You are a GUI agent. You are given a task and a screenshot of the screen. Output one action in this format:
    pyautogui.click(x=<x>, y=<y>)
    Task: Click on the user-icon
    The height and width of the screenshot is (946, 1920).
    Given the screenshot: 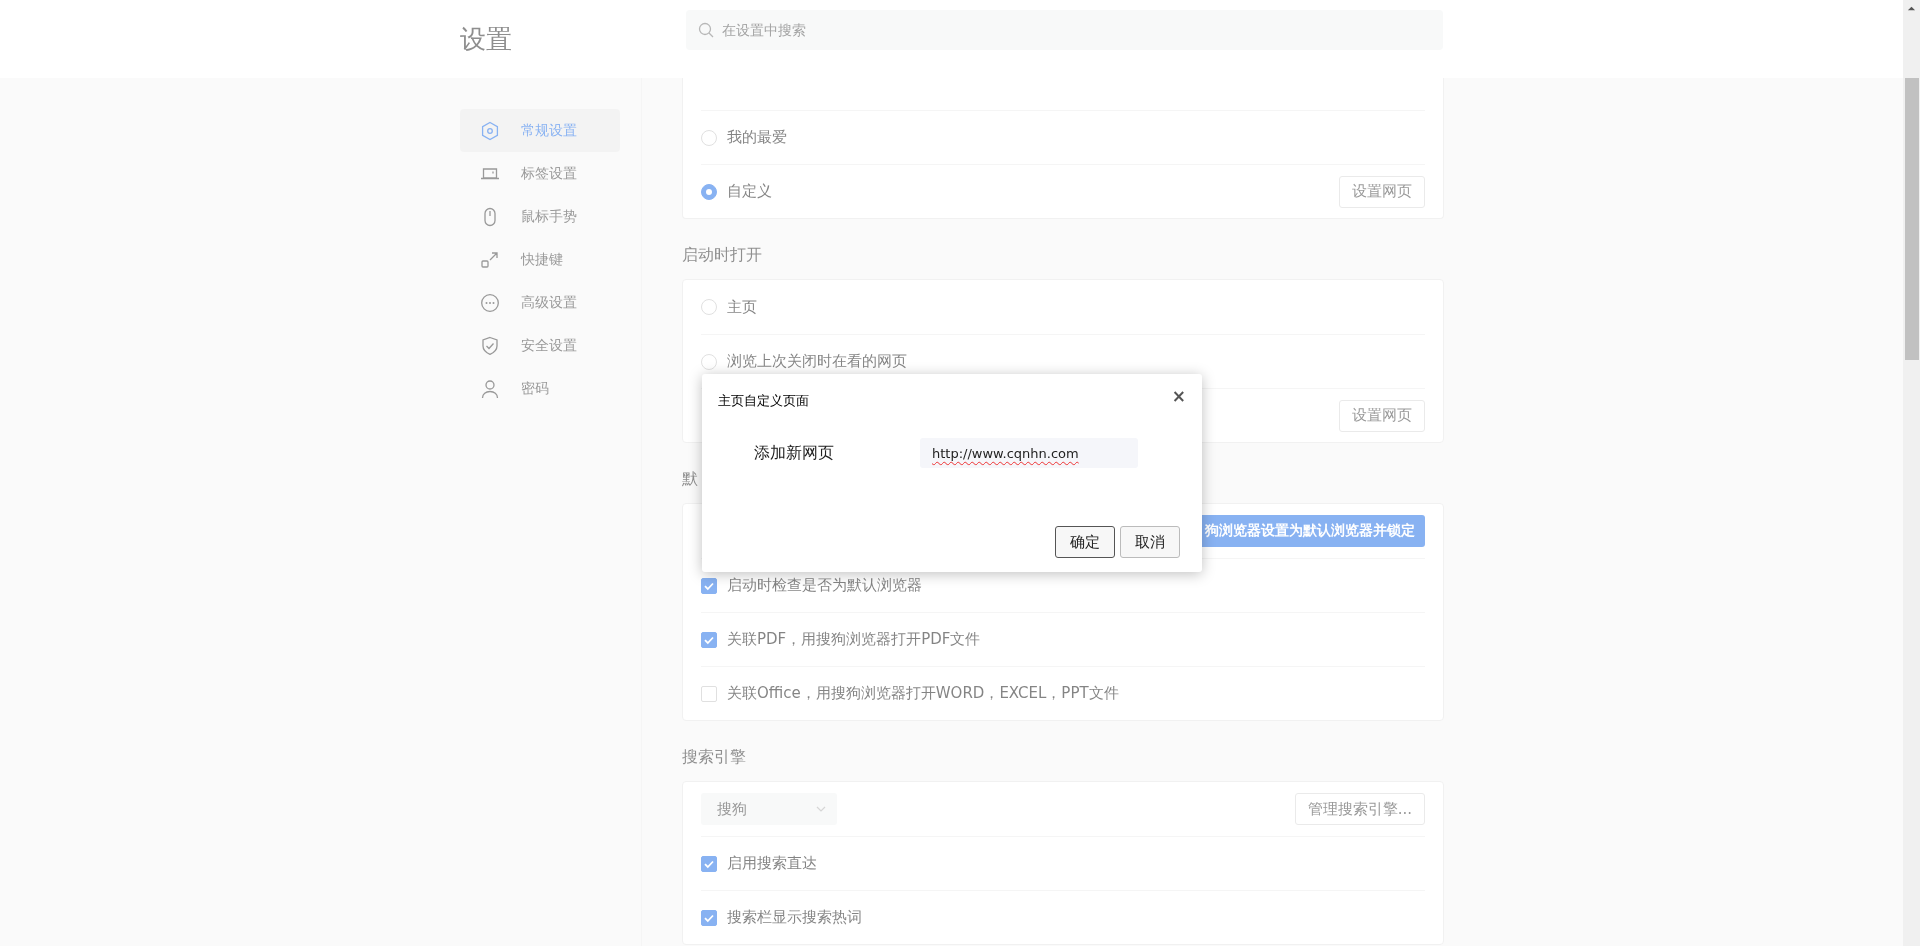 What is the action you would take?
    pyautogui.click(x=490, y=388)
    